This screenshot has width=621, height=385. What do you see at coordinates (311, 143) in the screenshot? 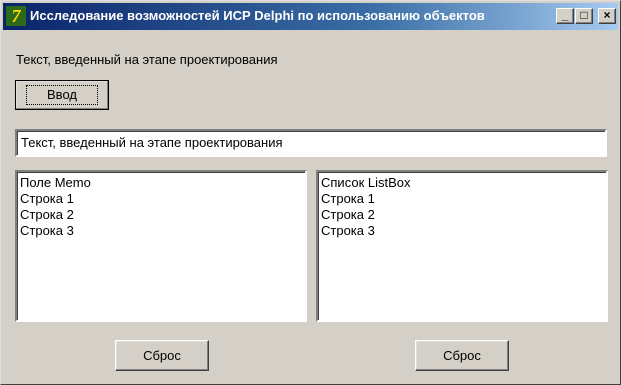
I see `text-edit-field: Текст, введенный на этапе проектирования` at bounding box center [311, 143].